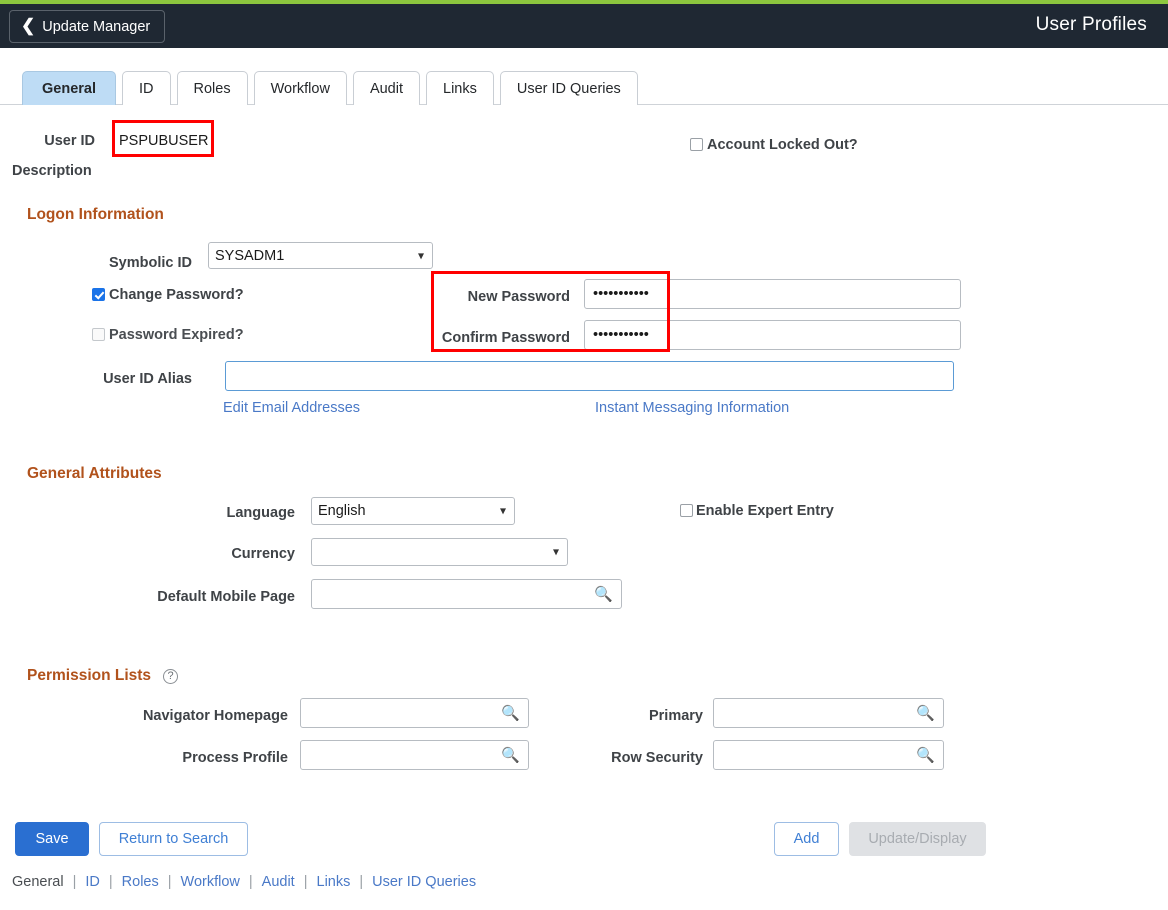 This screenshot has height=910, width=1168. Describe the element at coordinates (170, 676) in the screenshot. I see `help-circle-icon: ?` at that location.